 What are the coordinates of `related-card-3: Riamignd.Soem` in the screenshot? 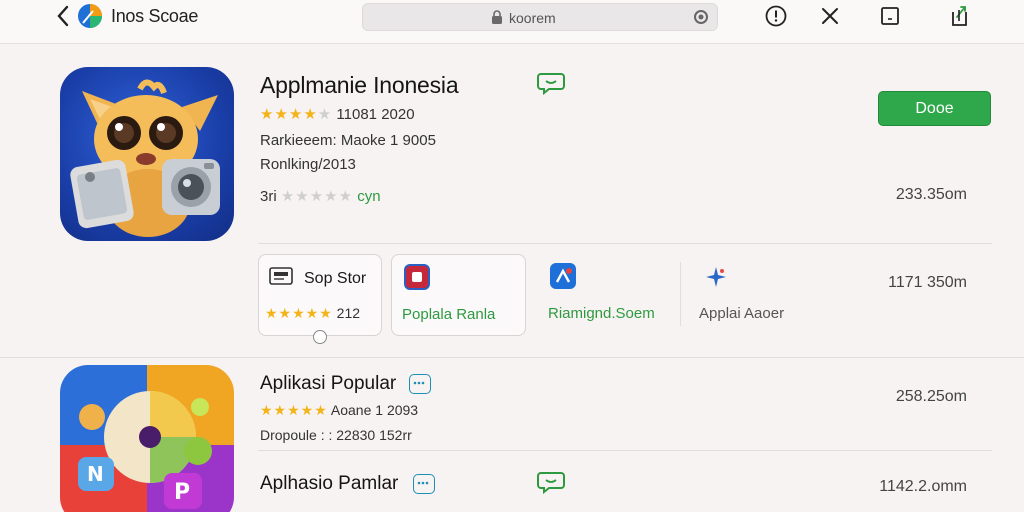 It's located at (613, 295).